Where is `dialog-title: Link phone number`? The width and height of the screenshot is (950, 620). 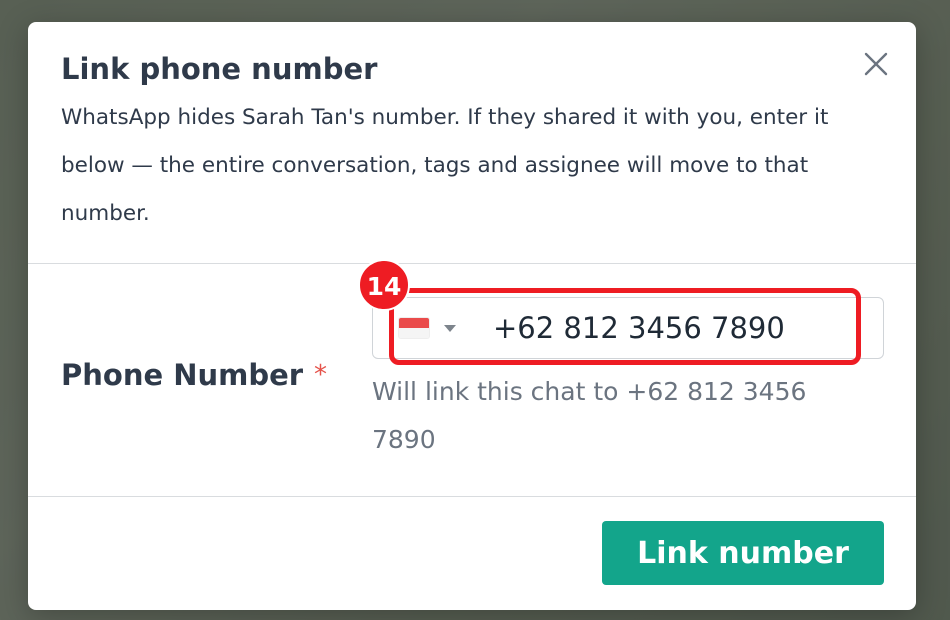 dialog-title: Link phone number is located at coordinates (219, 69).